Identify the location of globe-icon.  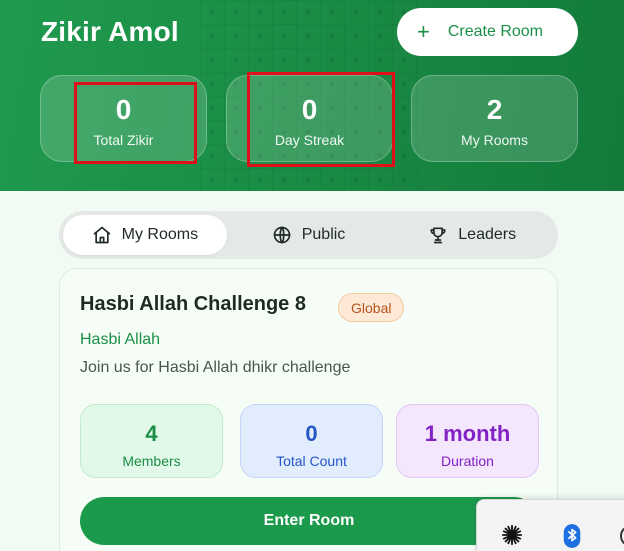
(282, 235).